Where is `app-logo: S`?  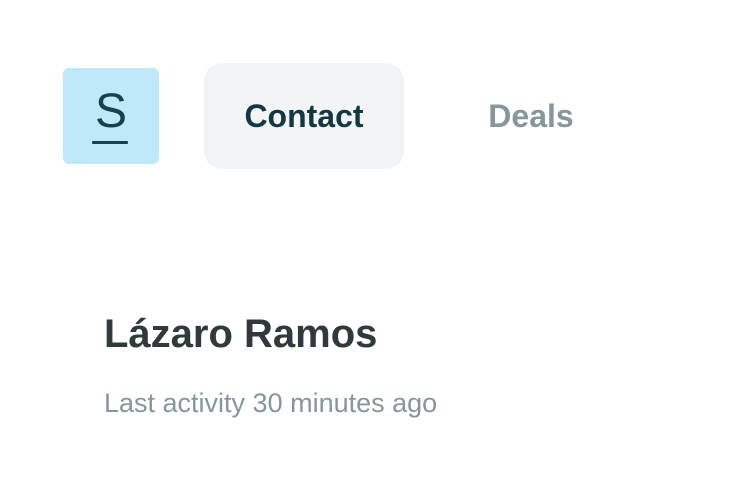 app-logo: S is located at coordinates (111, 116).